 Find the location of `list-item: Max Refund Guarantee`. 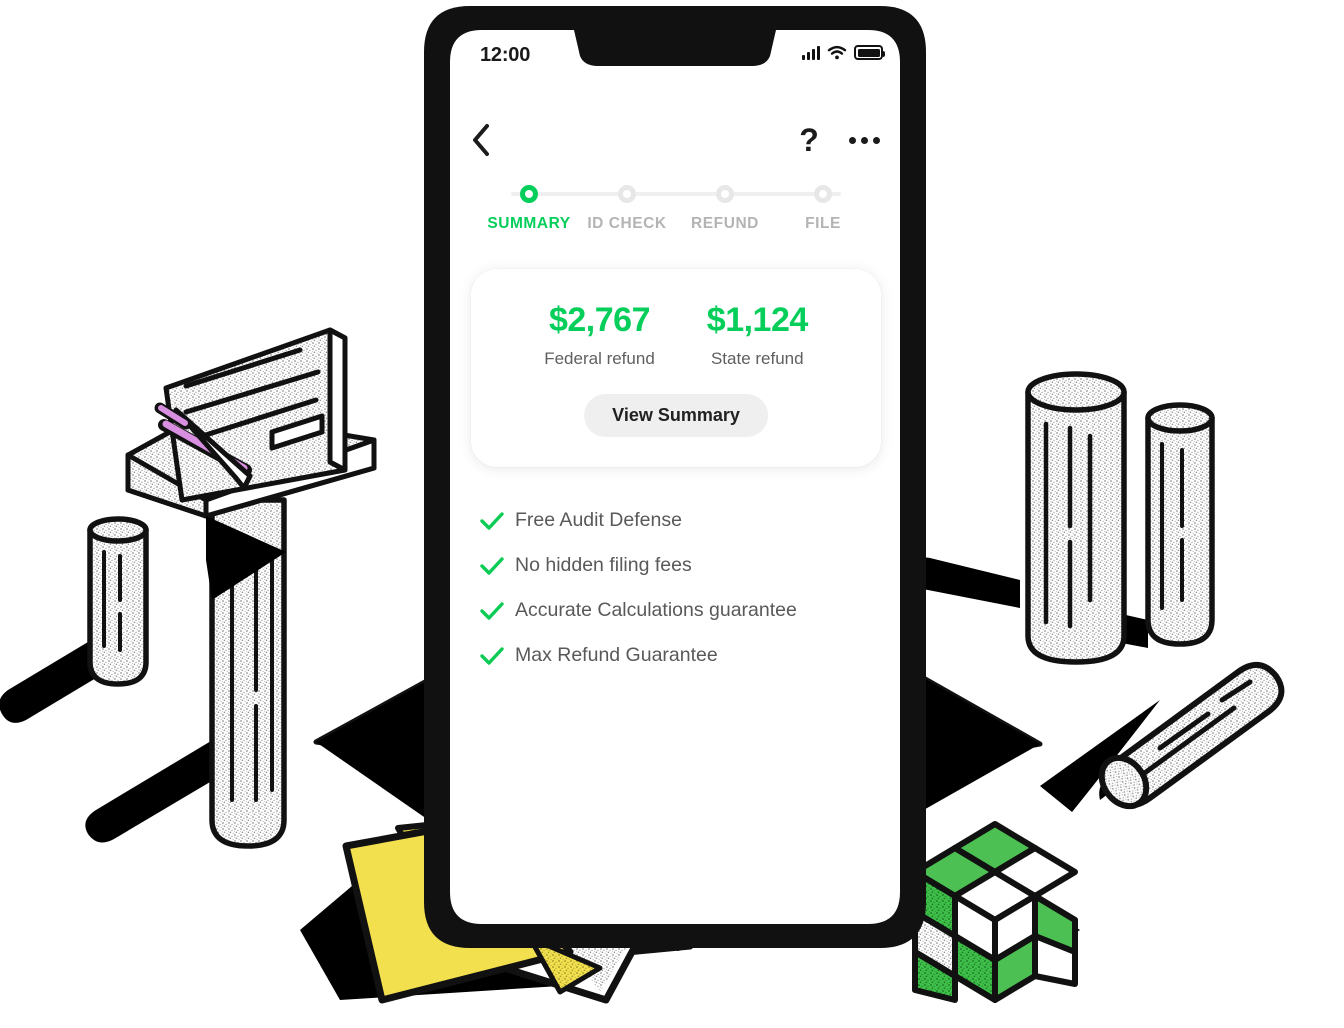

list-item: Max Refund Guarantee is located at coordinates (679, 655).